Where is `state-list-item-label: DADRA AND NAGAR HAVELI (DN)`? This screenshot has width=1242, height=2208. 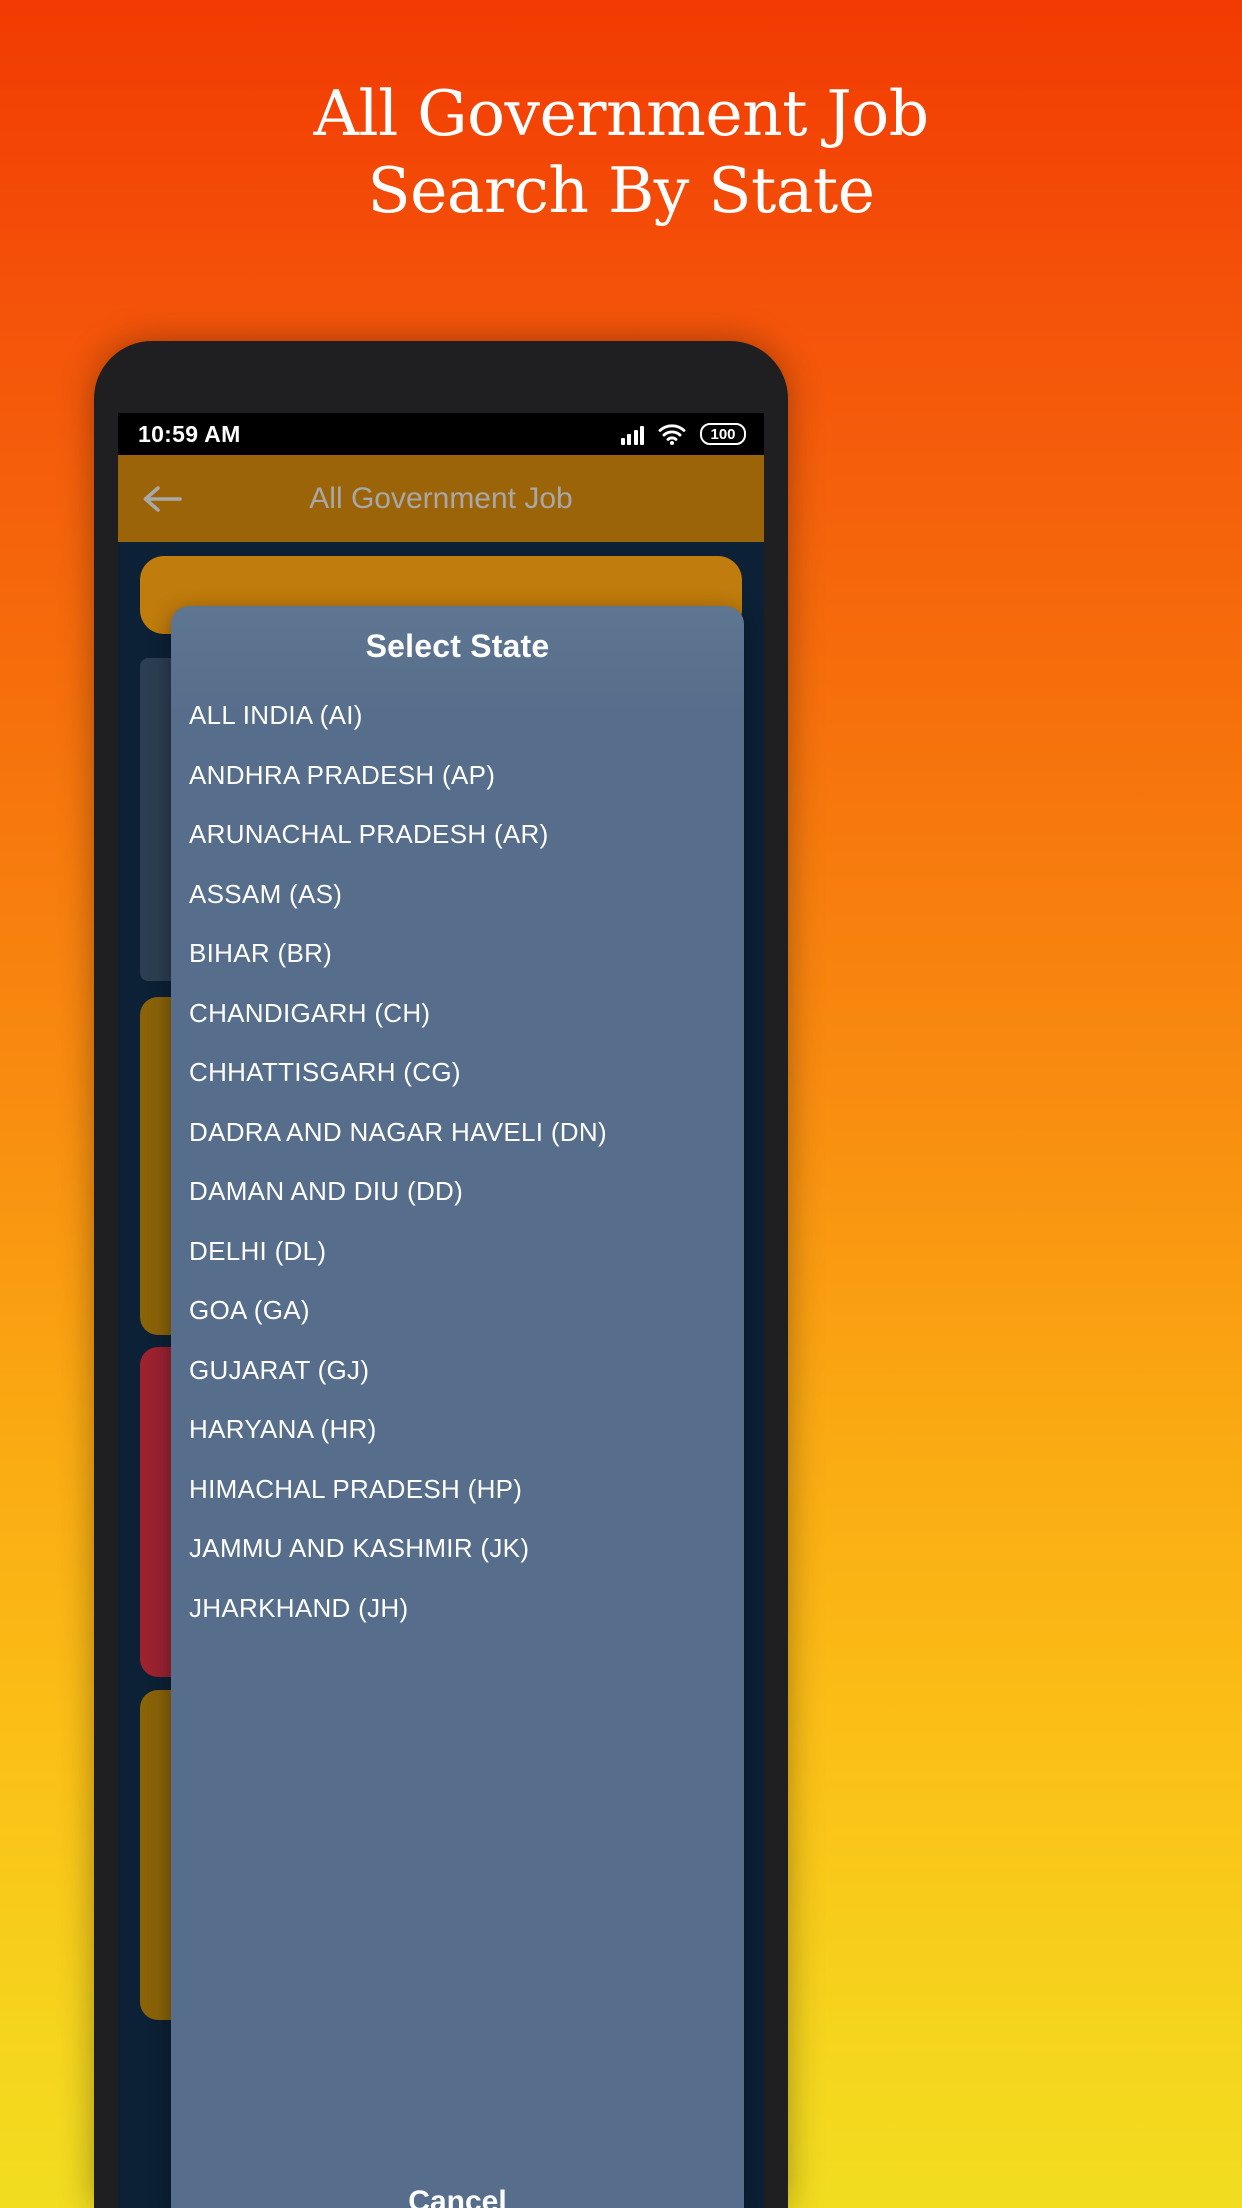
state-list-item-label: DADRA AND NAGAR HAVELI (DN) is located at coordinates (398, 1131).